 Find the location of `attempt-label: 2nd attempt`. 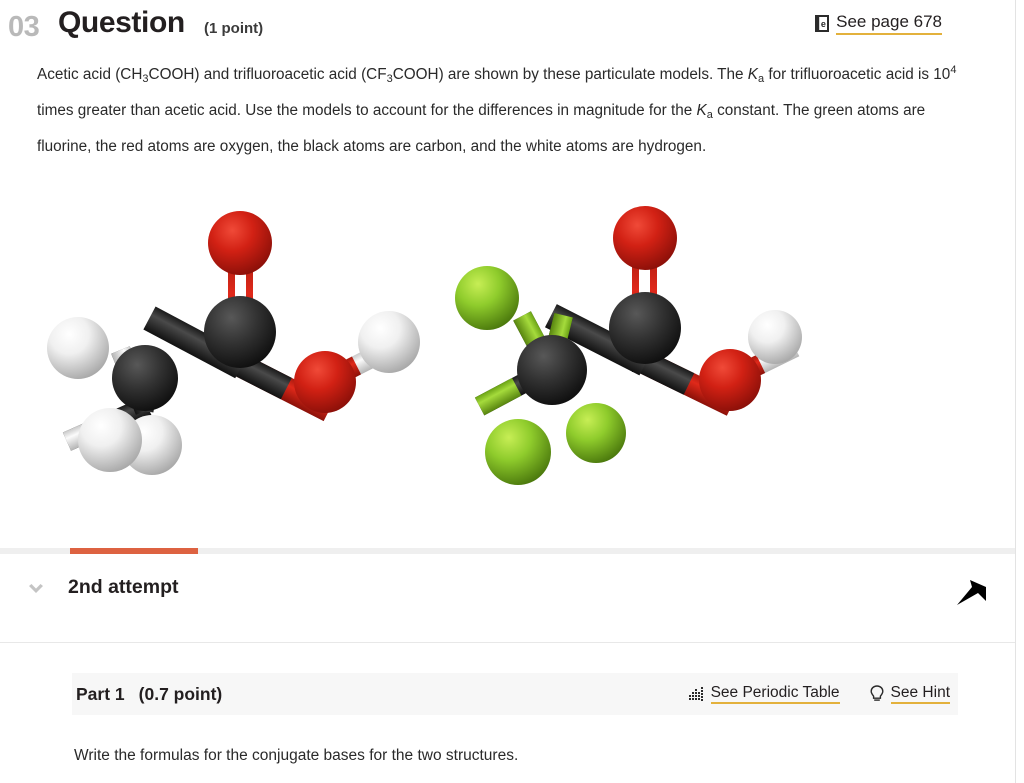

attempt-label: 2nd attempt is located at coordinates (123, 587).